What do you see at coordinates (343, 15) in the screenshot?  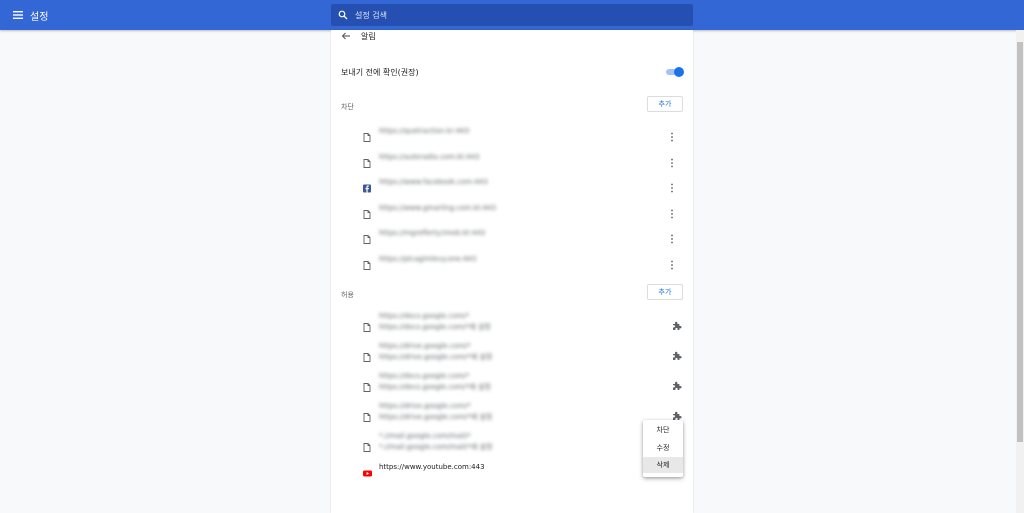 I see `search-icon` at bounding box center [343, 15].